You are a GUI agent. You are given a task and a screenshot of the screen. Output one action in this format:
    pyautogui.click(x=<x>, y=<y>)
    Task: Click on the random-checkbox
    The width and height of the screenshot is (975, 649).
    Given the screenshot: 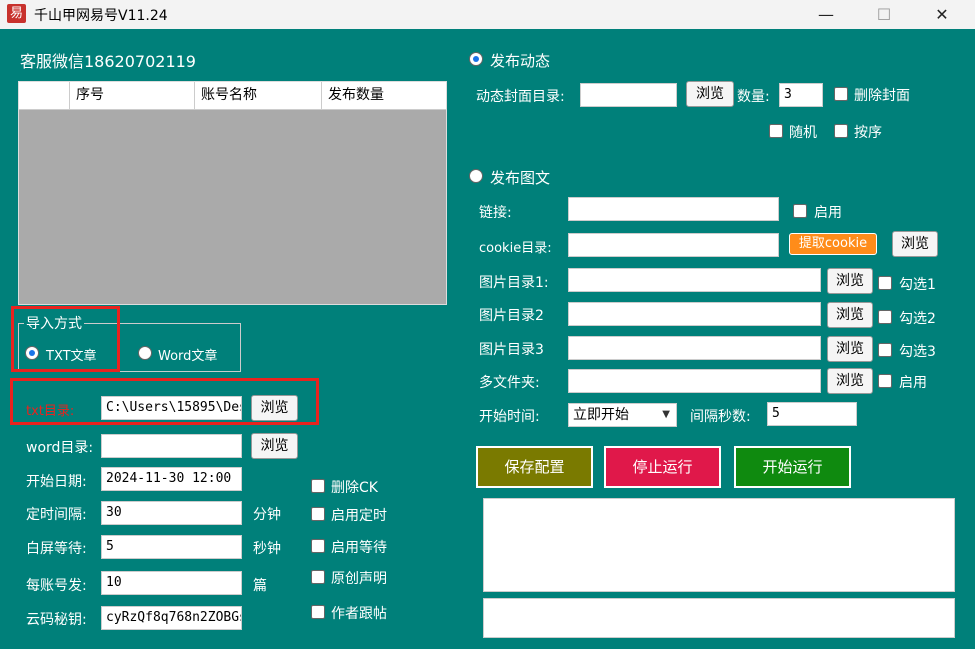 What is the action you would take?
    pyautogui.click(x=776, y=131)
    